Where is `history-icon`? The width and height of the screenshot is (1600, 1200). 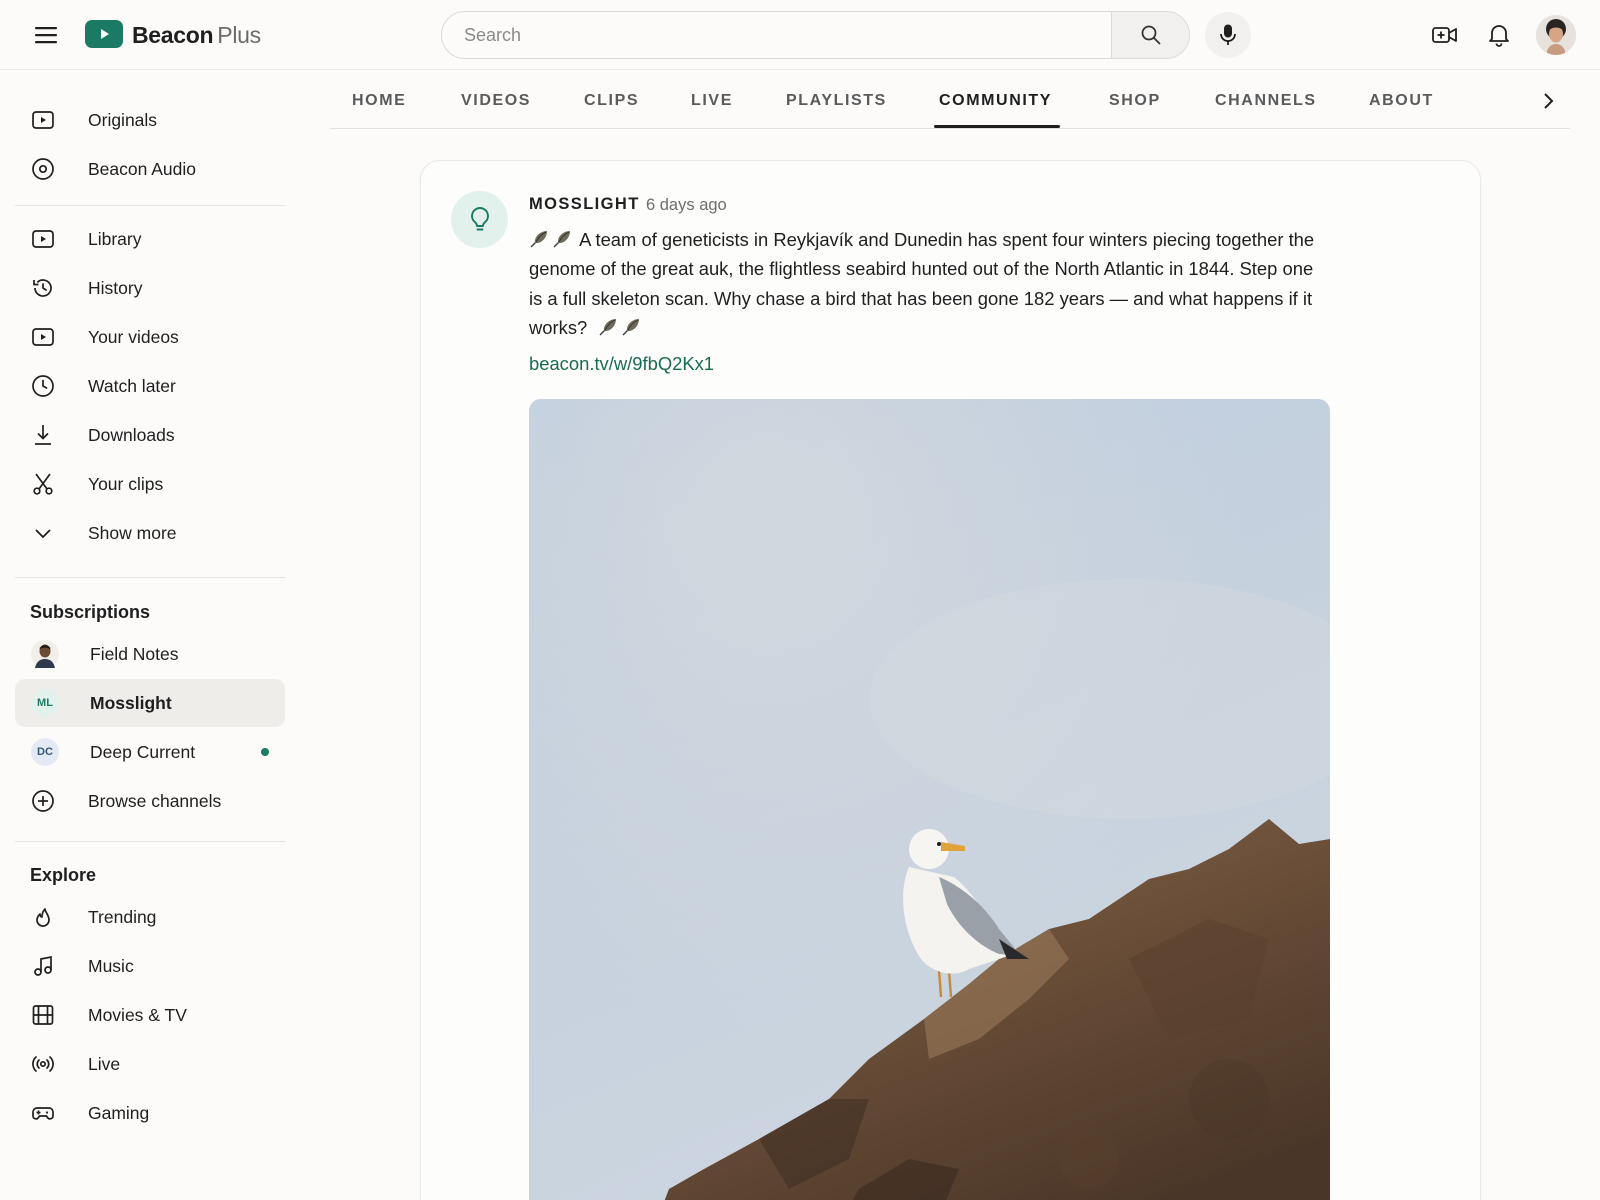 history-icon is located at coordinates (42, 288).